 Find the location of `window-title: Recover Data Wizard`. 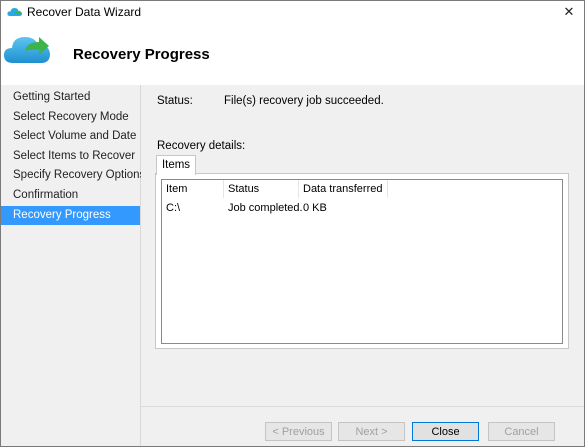

window-title: Recover Data Wizard is located at coordinates (84, 12).